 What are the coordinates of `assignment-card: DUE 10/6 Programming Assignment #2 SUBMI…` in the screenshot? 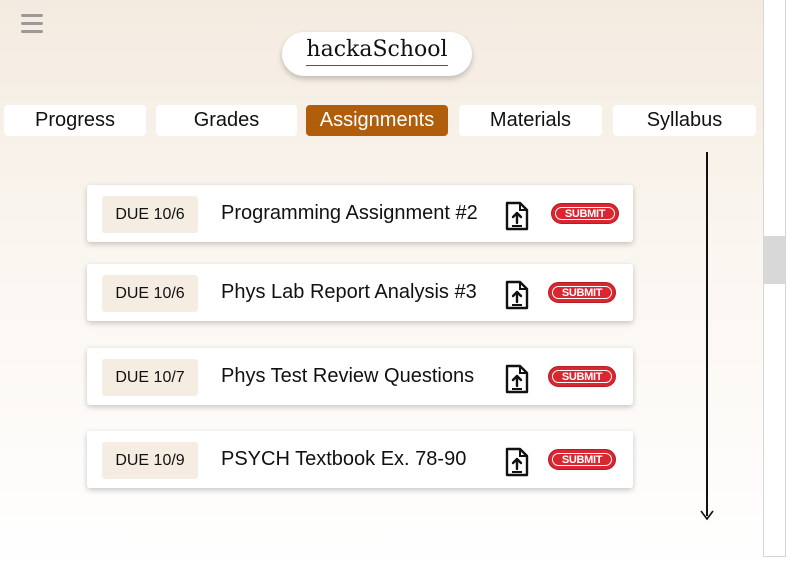 It's located at (360, 213).